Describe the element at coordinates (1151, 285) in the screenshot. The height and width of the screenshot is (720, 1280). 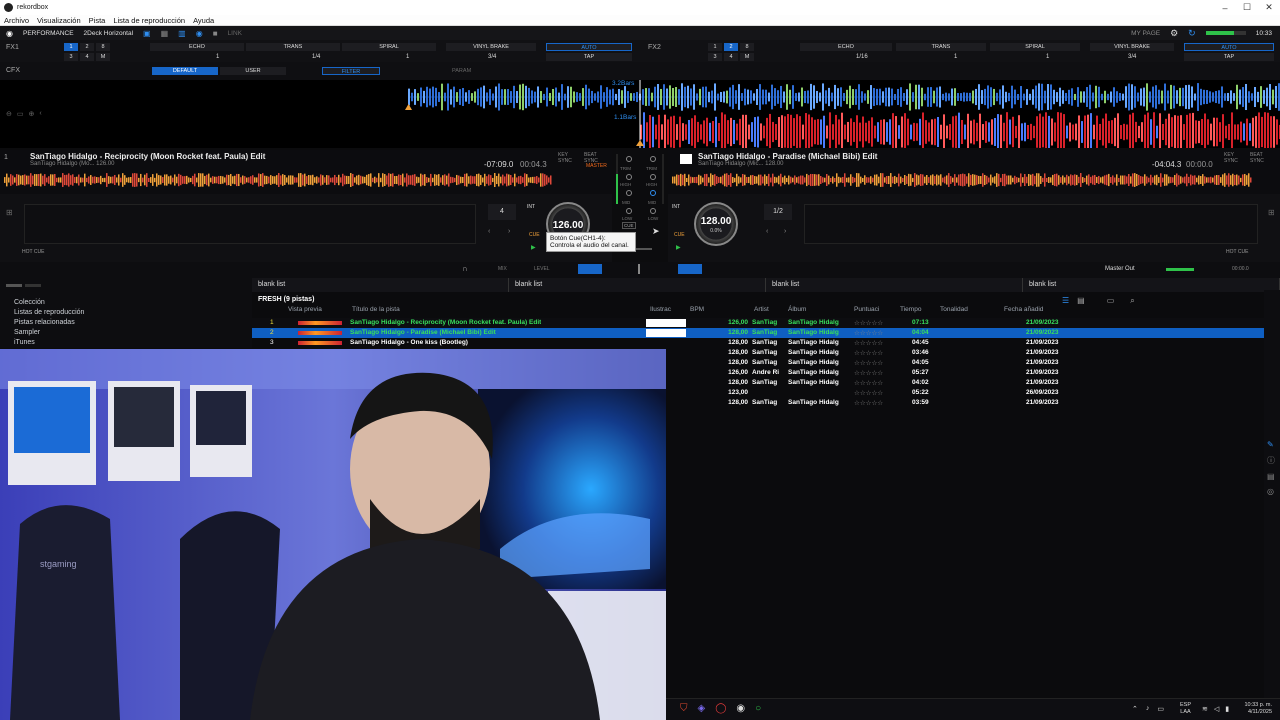
I see `palette-slot-4: blank list` at that location.